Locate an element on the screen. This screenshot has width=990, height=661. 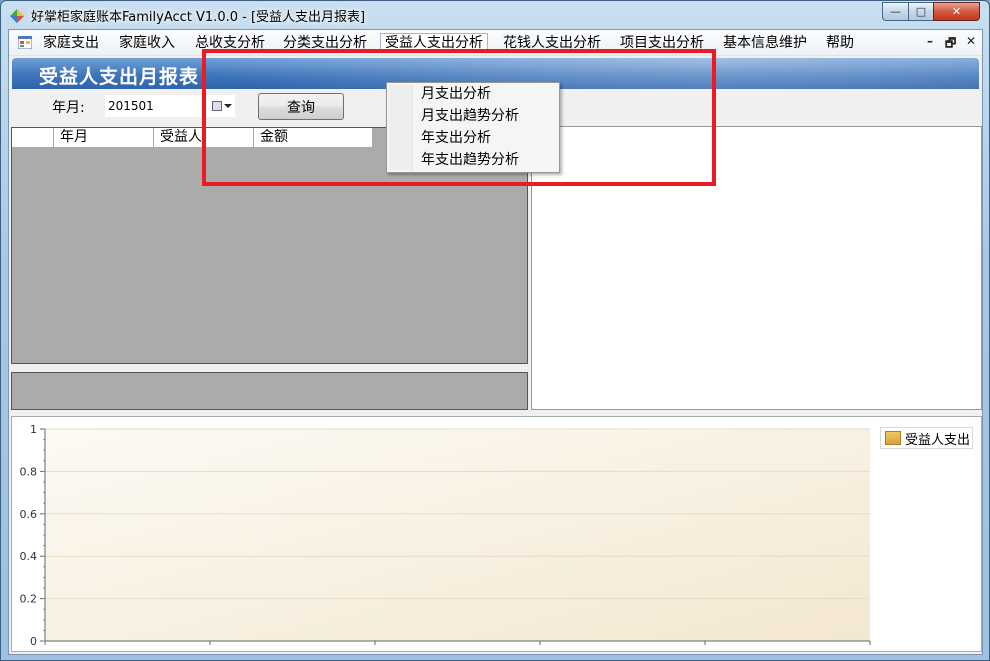
query-button: 查询 is located at coordinates (301, 106).